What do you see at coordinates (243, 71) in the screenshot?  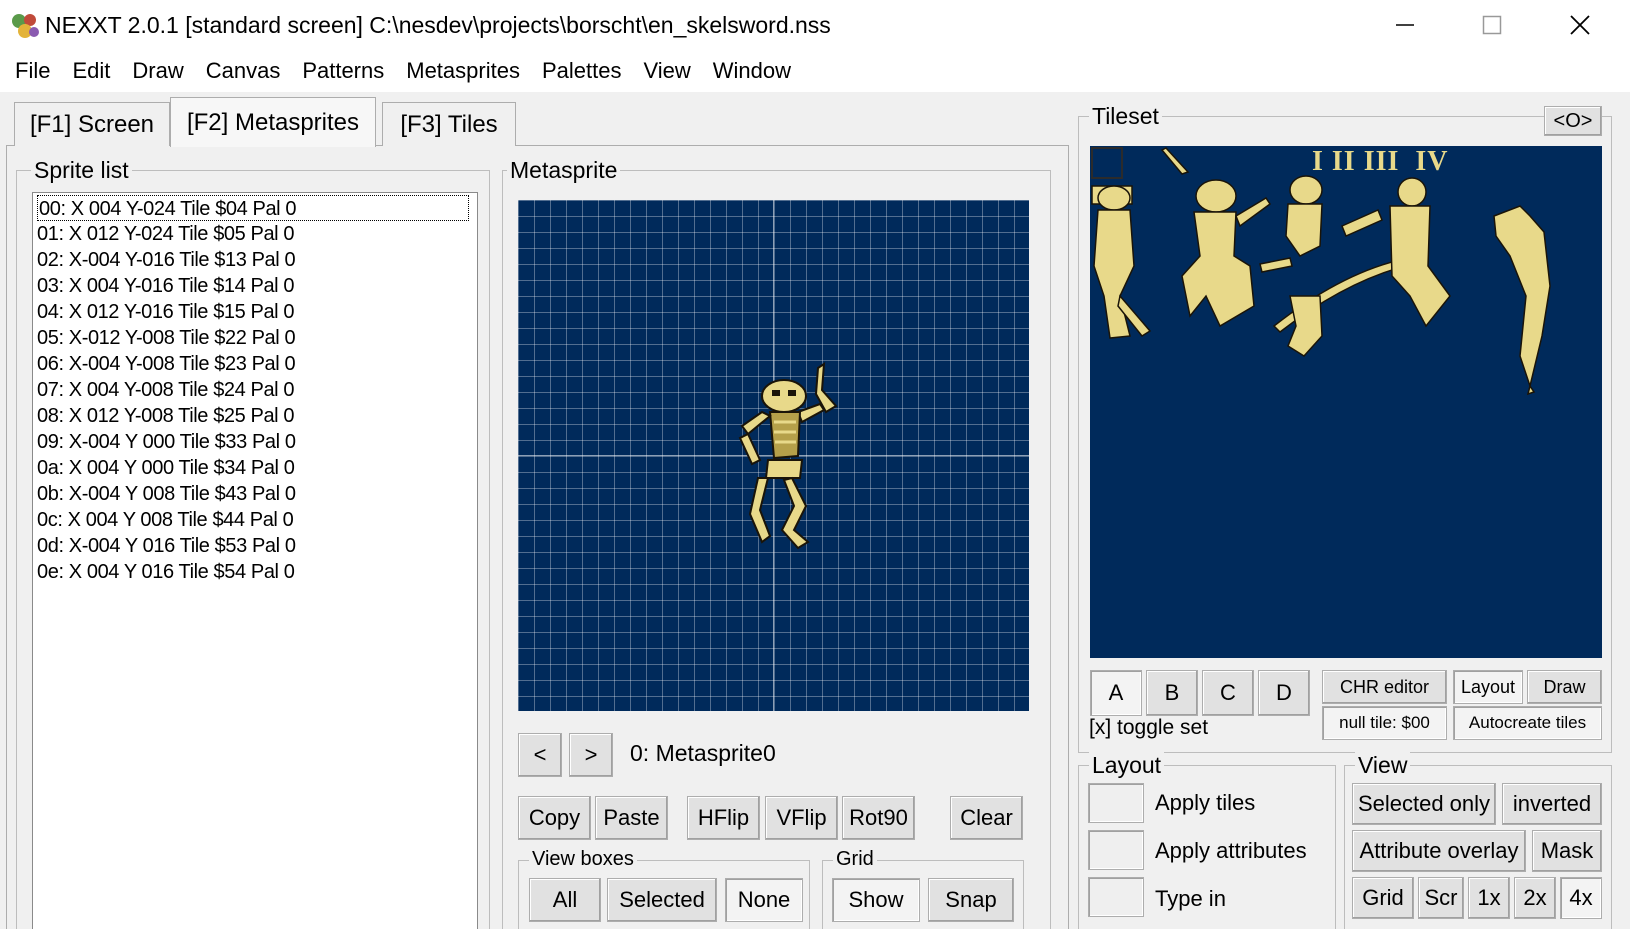 I see `menu-canvas: Canvas` at bounding box center [243, 71].